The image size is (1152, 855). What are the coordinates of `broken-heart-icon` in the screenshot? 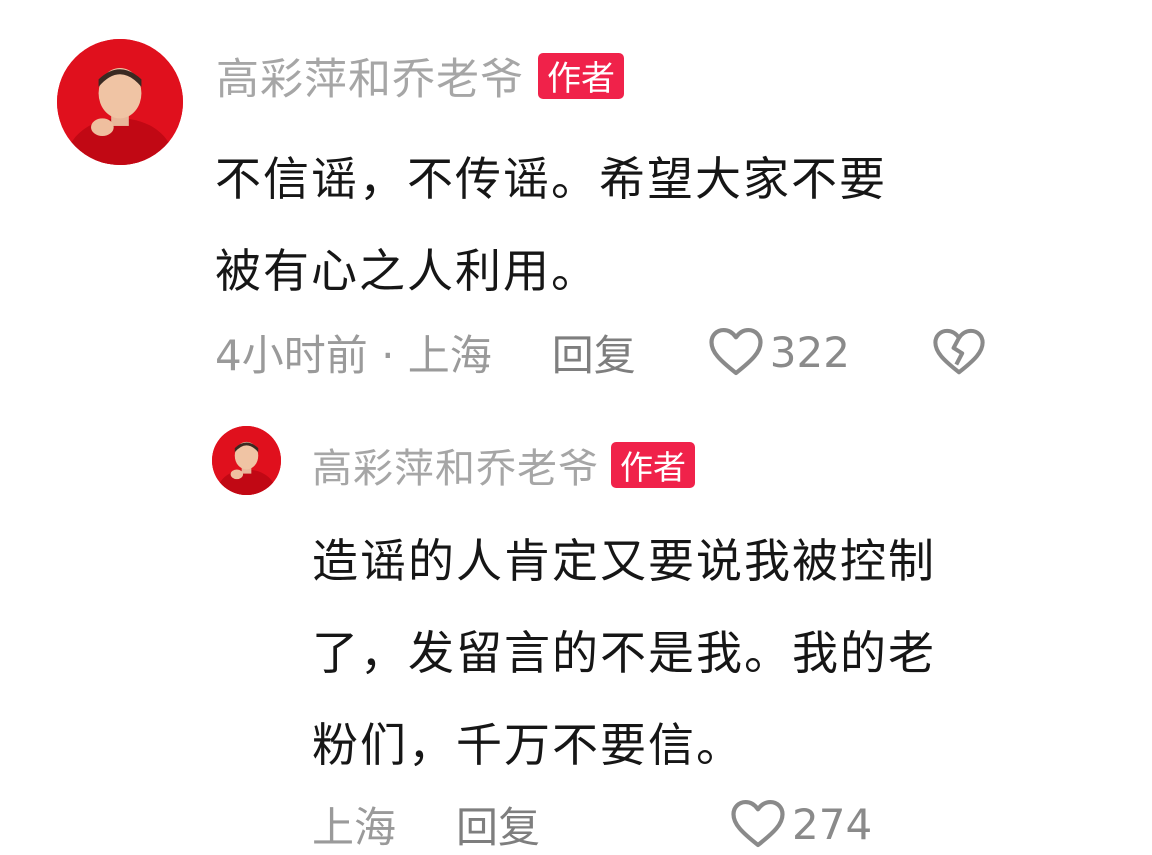 It's located at (959, 351).